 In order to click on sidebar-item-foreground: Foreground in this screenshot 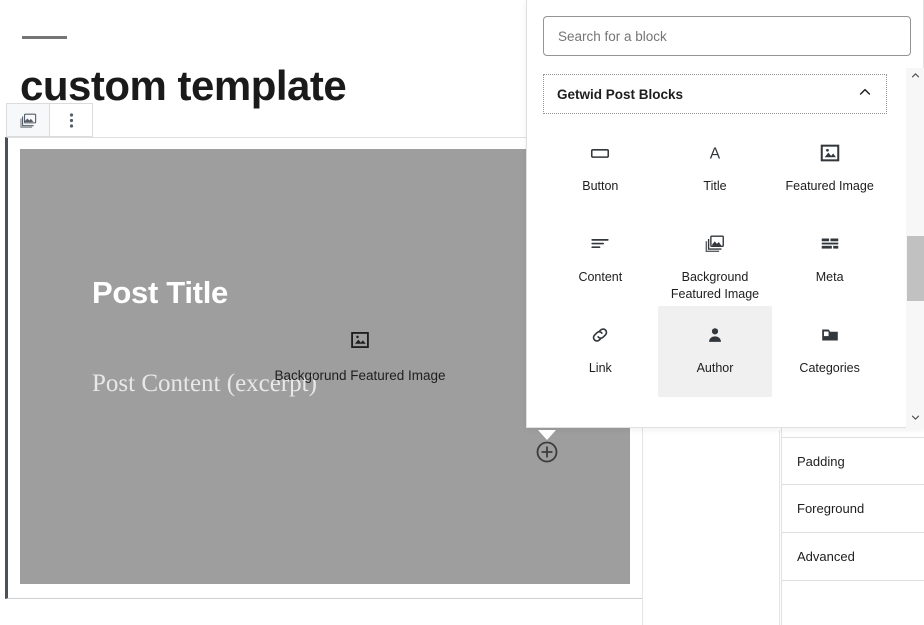, I will do `click(853, 509)`.